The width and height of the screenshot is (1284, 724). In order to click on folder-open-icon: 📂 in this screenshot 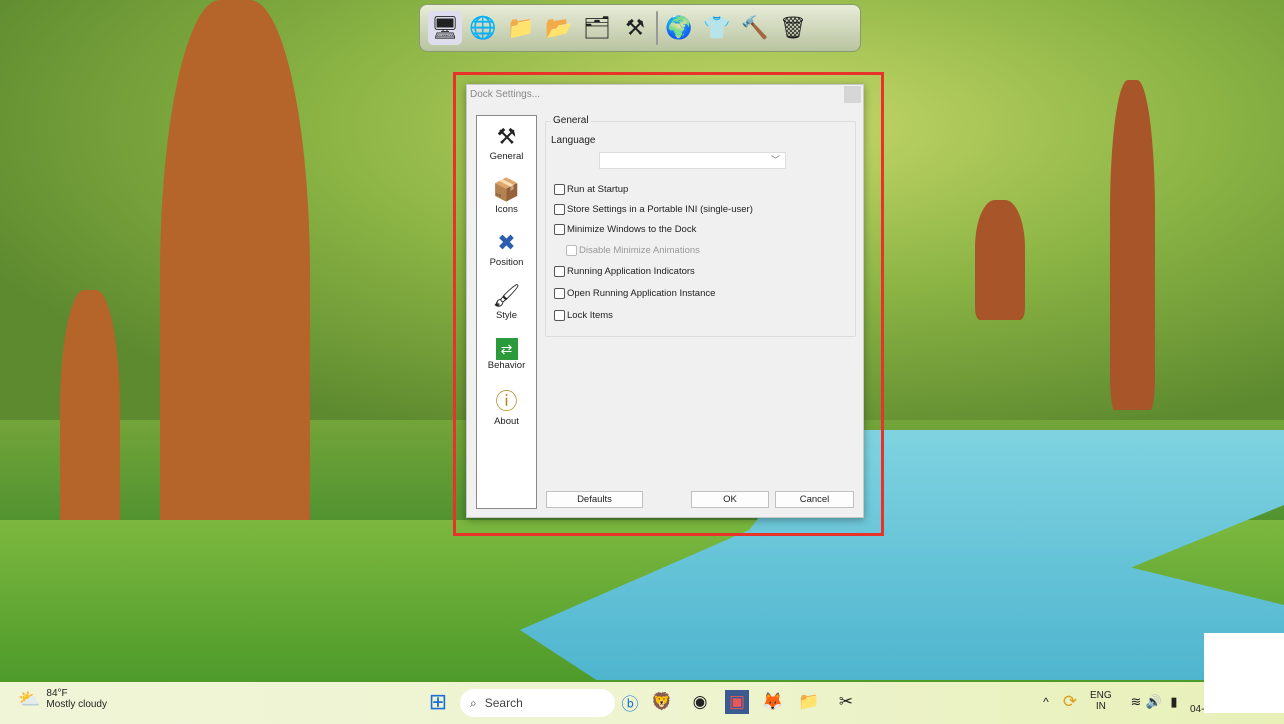, I will do `click(559, 28)`.